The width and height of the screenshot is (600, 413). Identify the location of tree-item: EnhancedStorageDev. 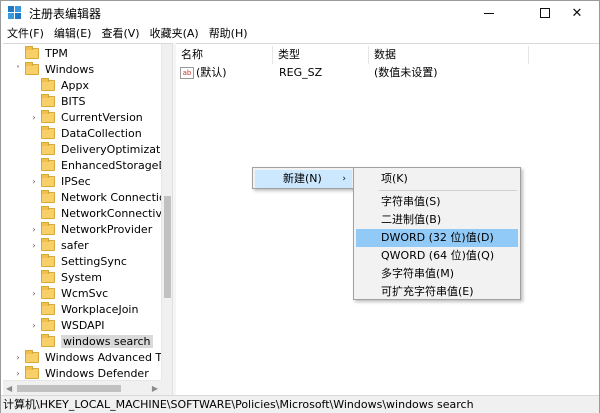
(100, 165).